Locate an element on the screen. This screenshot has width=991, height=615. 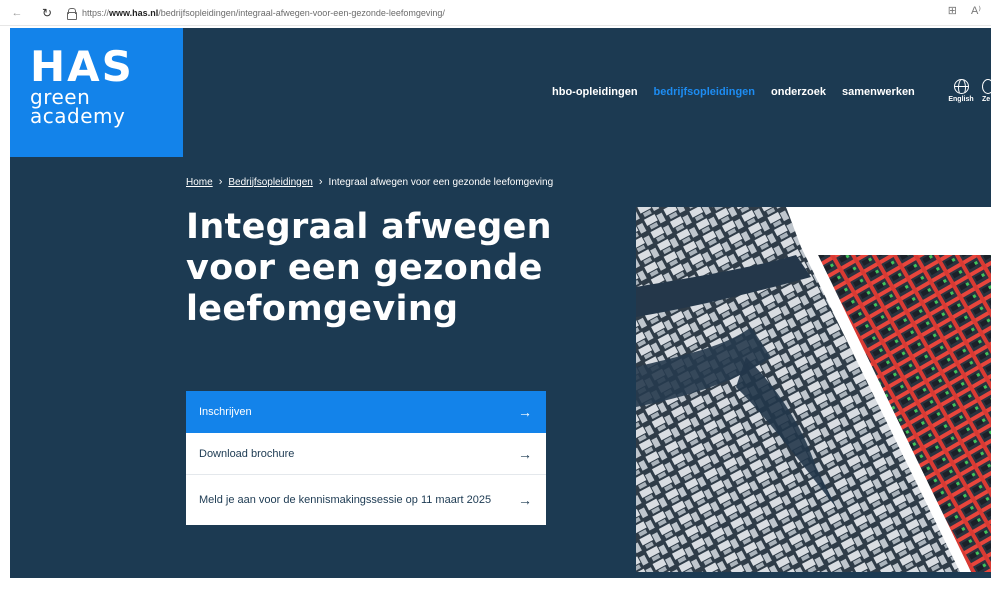
nav-onderzoek: onderzoek is located at coordinates (798, 92).